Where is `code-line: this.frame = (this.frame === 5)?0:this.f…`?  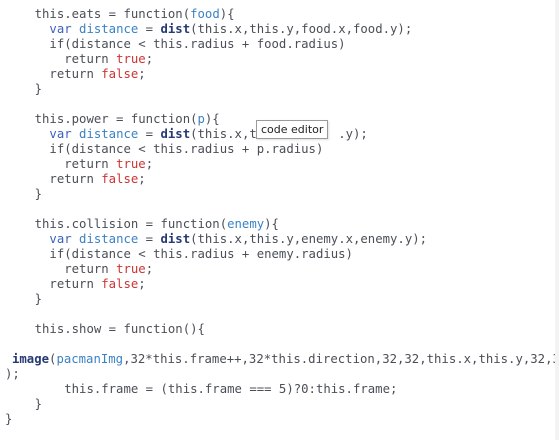
code-line: this.frame = (this.frame === 5)?0:this.f… is located at coordinates (201, 389).